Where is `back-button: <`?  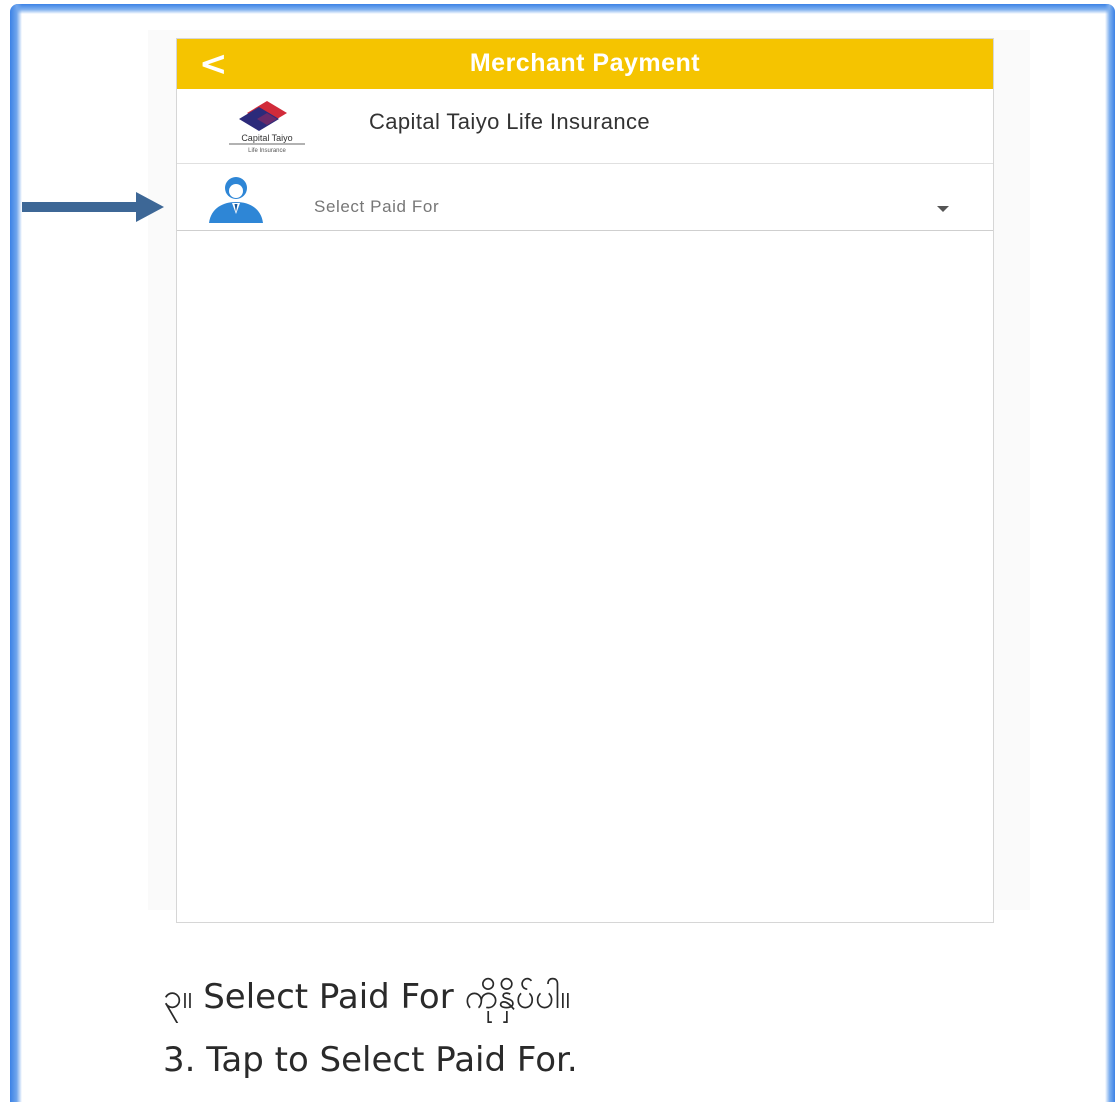 back-button: < is located at coordinates (219, 64).